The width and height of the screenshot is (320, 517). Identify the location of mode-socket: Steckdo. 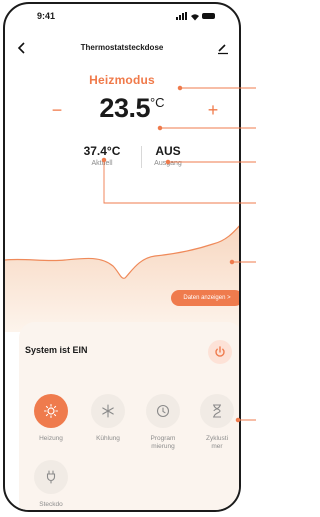
(51, 484).